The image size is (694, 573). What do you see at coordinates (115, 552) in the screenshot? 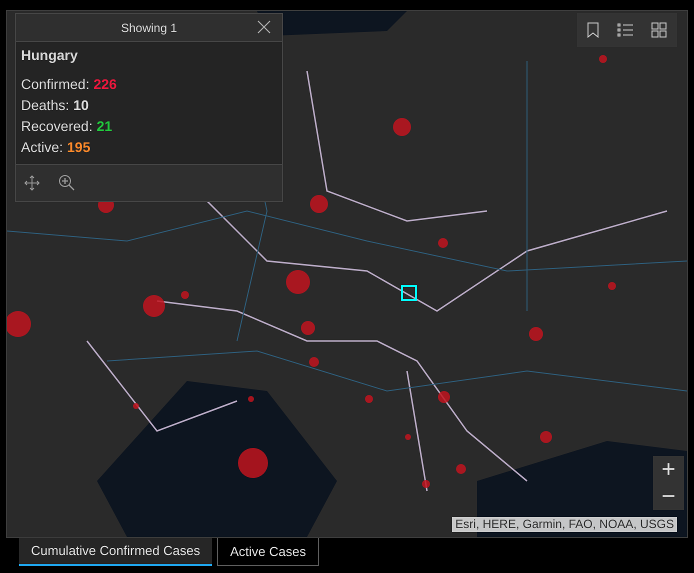
I see `tab: Cumulative Confirmed Cases` at bounding box center [115, 552].